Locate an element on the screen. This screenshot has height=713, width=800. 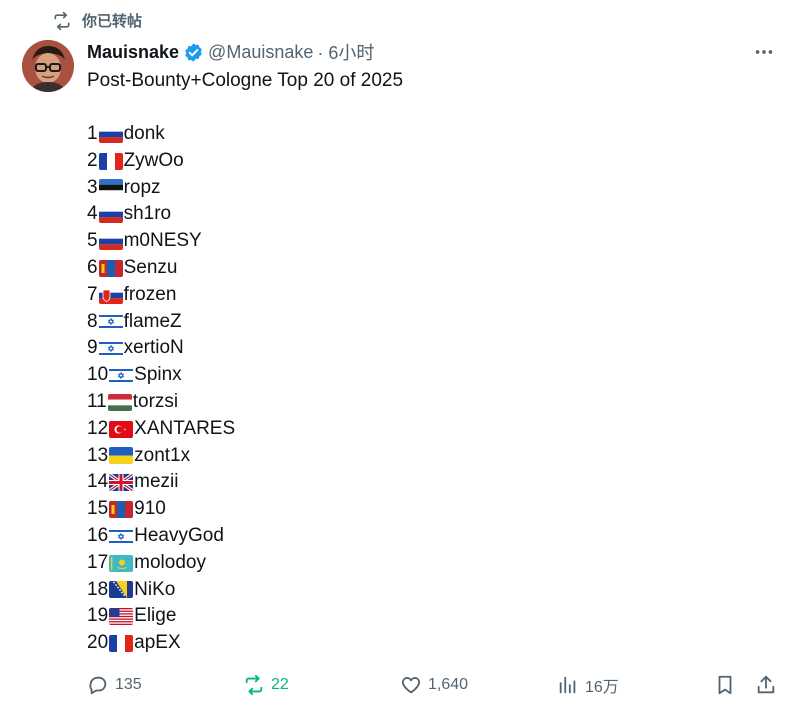
ranking-number: 18 is located at coordinates (98, 589).